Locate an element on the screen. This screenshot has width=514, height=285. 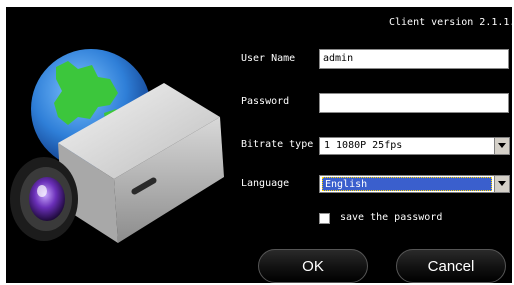
password-label: Password is located at coordinates (265, 101).